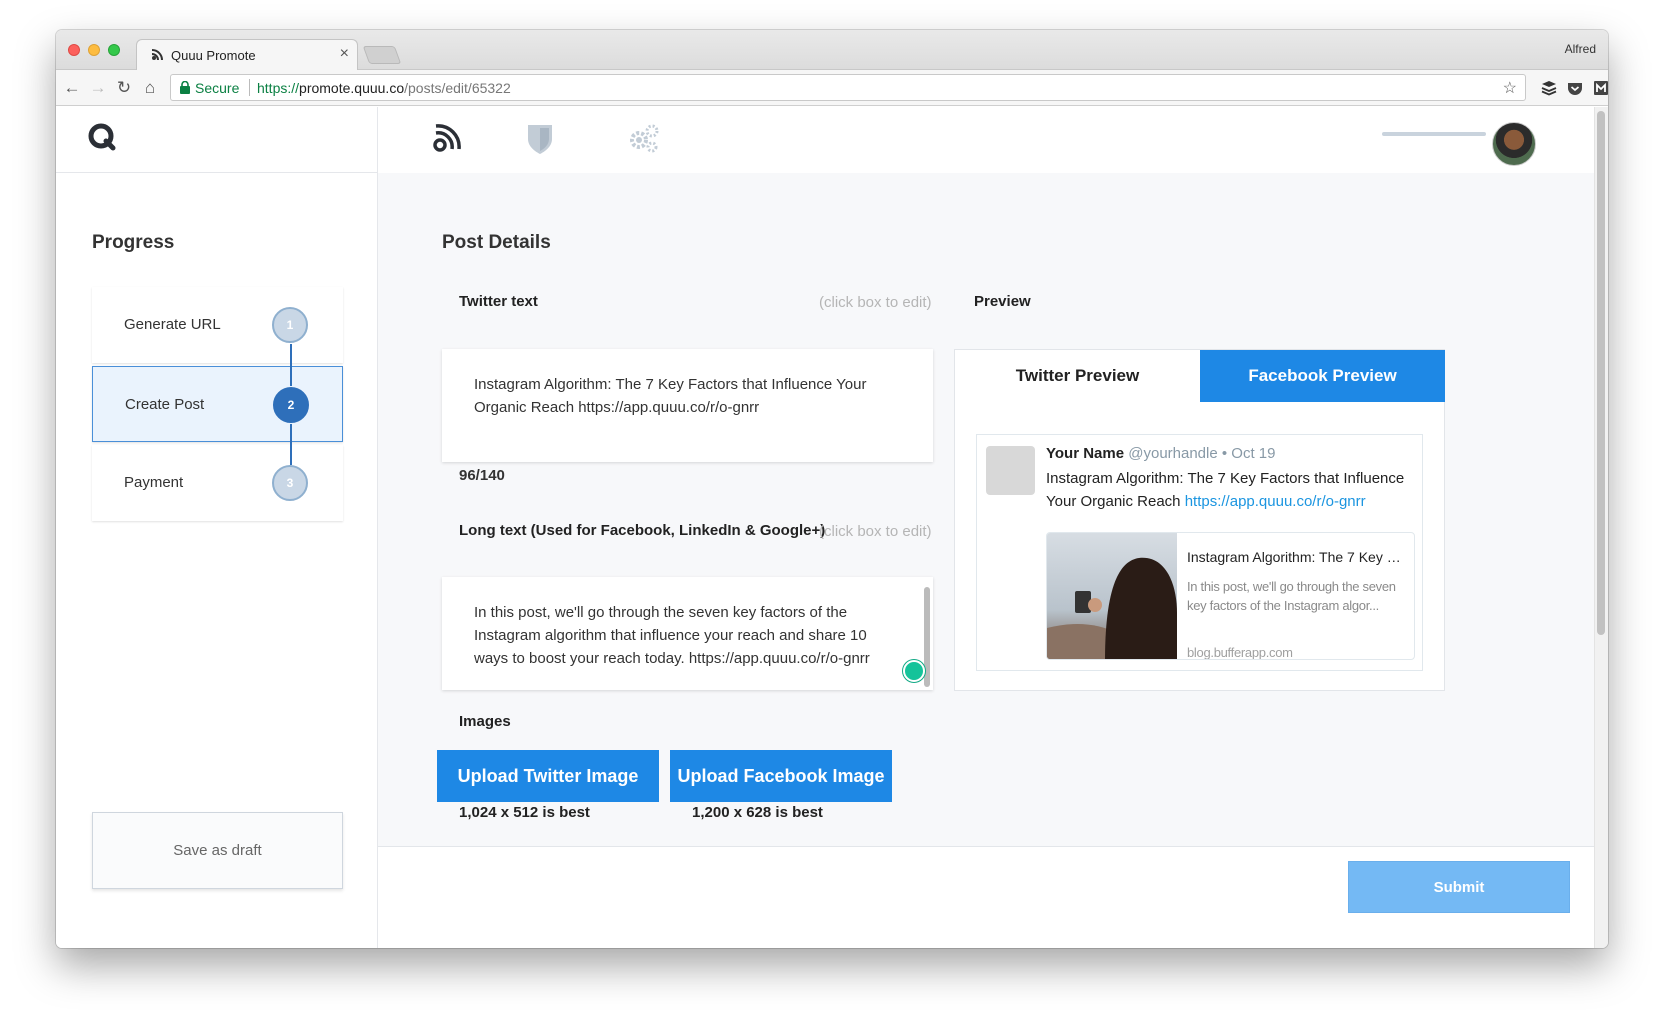 This screenshot has height=1027, width=1662. Describe the element at coordinates (1322, 376) in the screenshot. I see `tab-facebook-preview: Facebook Preview` at that location.